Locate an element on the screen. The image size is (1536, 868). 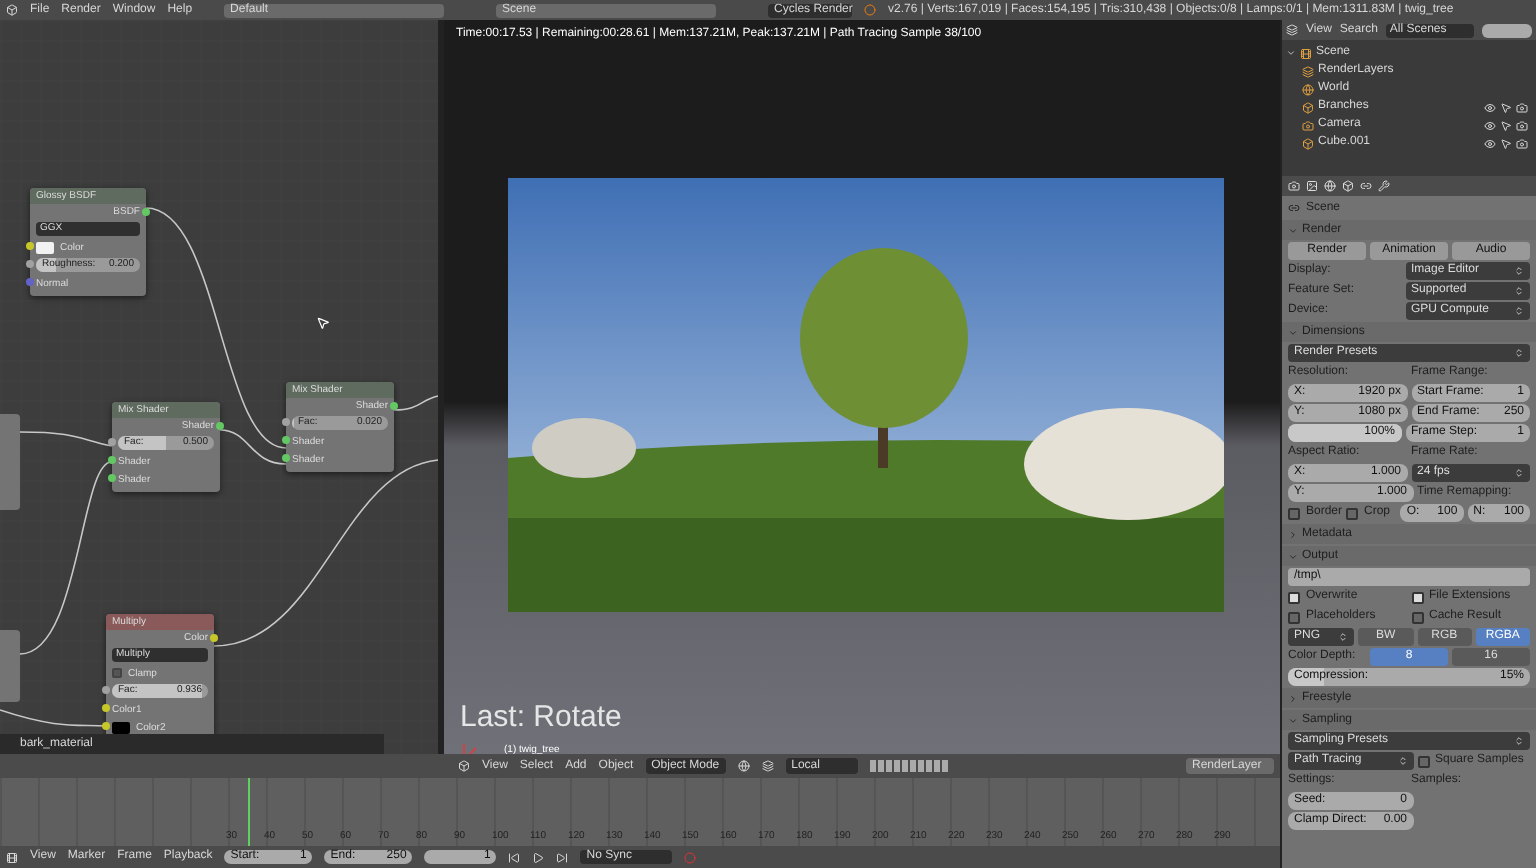
last-operator-text: Last: Rotate is located at coordinates (541, 718).